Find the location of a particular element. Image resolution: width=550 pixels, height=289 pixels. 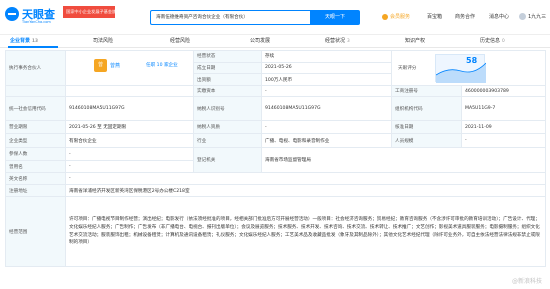

approve-value: 2021-11-09 is located at coordinates (503, 127).